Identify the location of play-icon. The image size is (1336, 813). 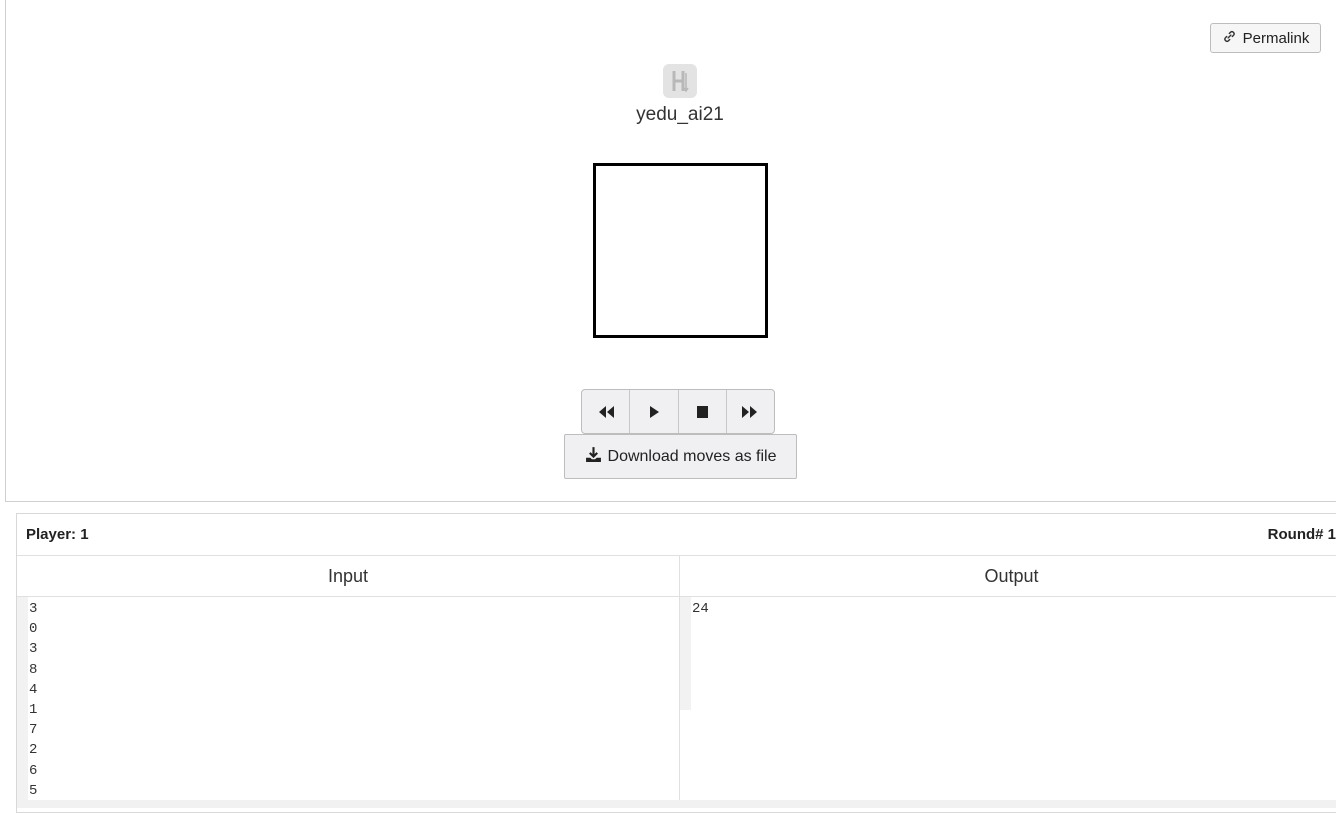
(654, 411).